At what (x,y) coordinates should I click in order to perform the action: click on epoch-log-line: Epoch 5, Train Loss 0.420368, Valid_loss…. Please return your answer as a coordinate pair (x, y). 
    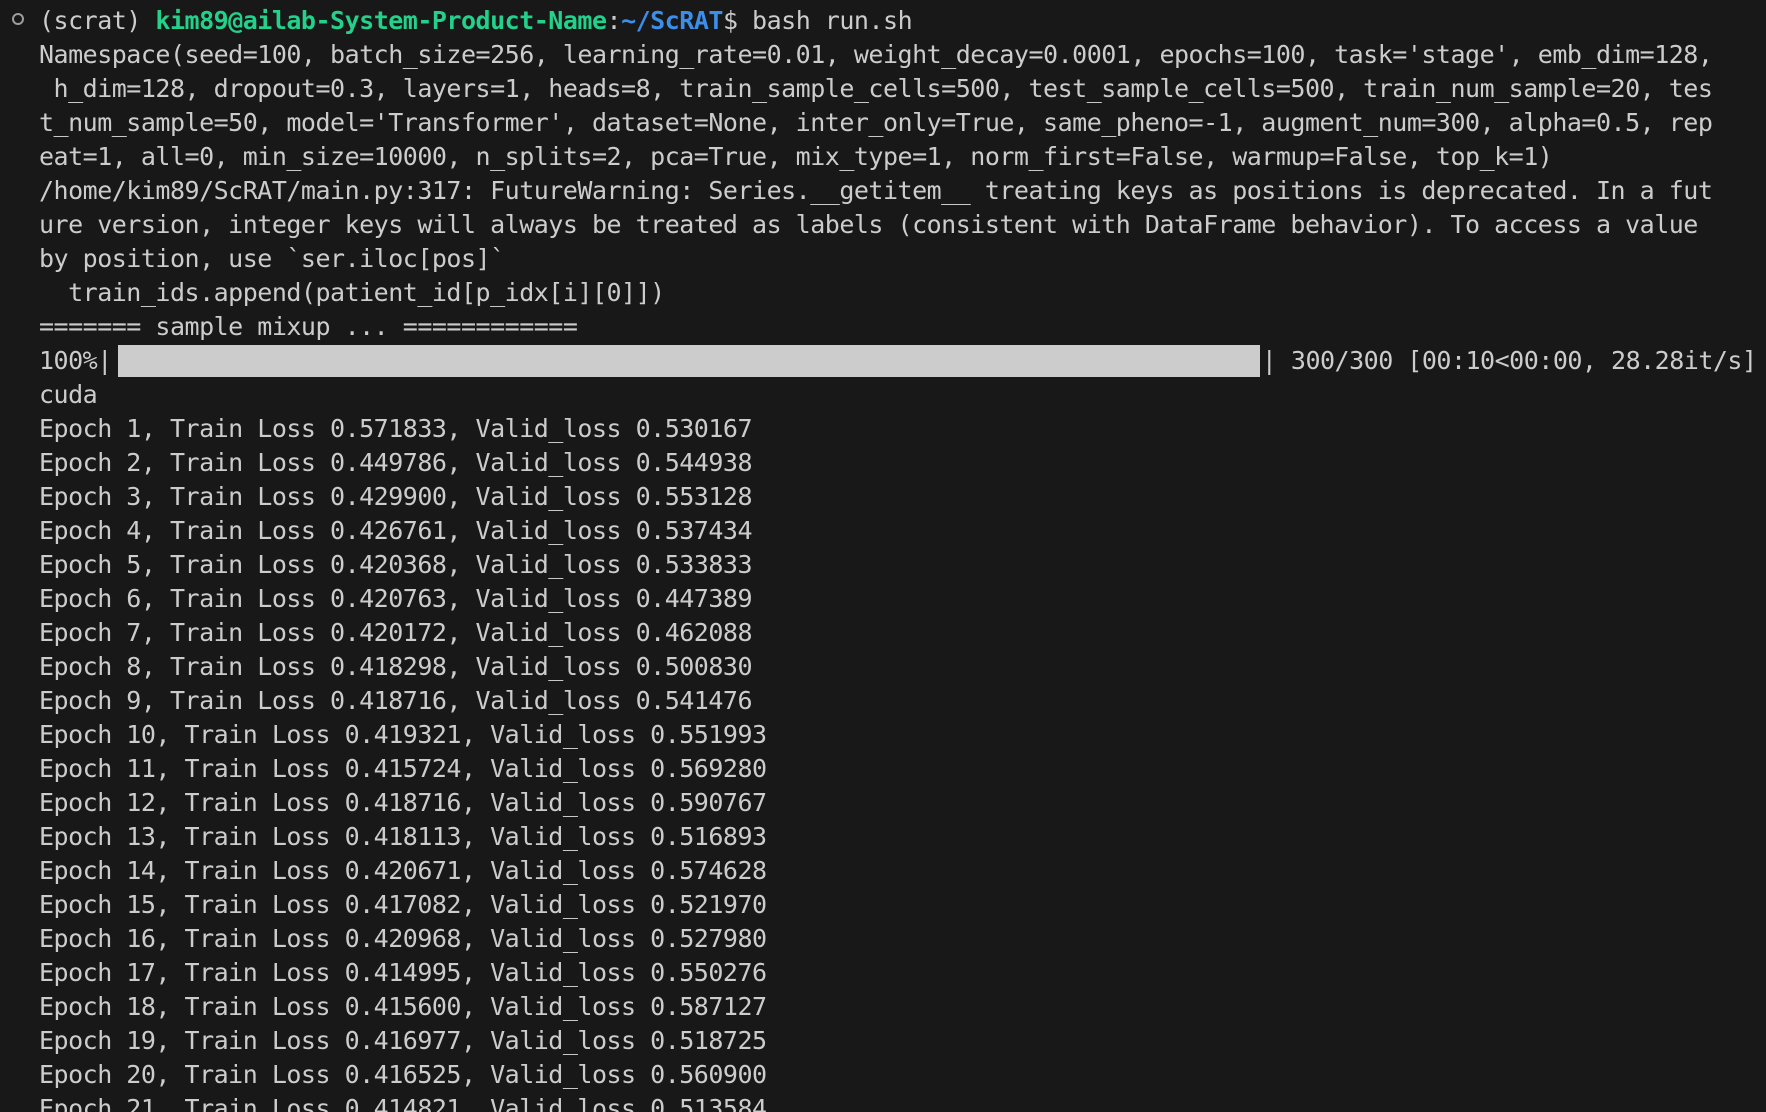
    Looking at the image, I should click on (396, 564).